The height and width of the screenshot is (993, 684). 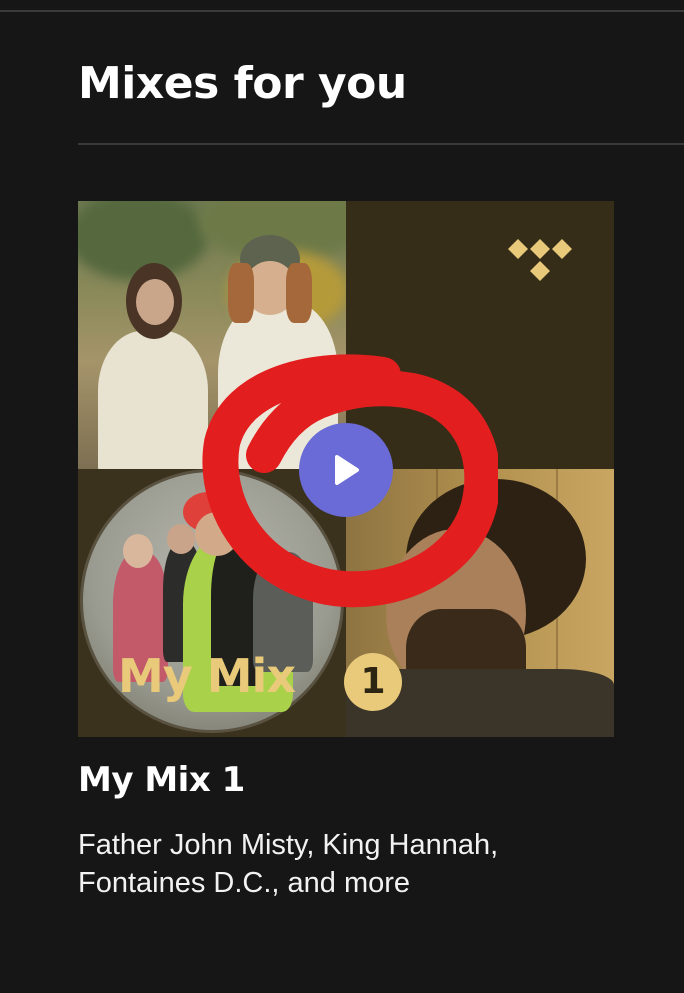 What do you see at coordinates (212, 335) in the screenshot?
I see `cover-photo-duo` at bounding box center [212, 335].